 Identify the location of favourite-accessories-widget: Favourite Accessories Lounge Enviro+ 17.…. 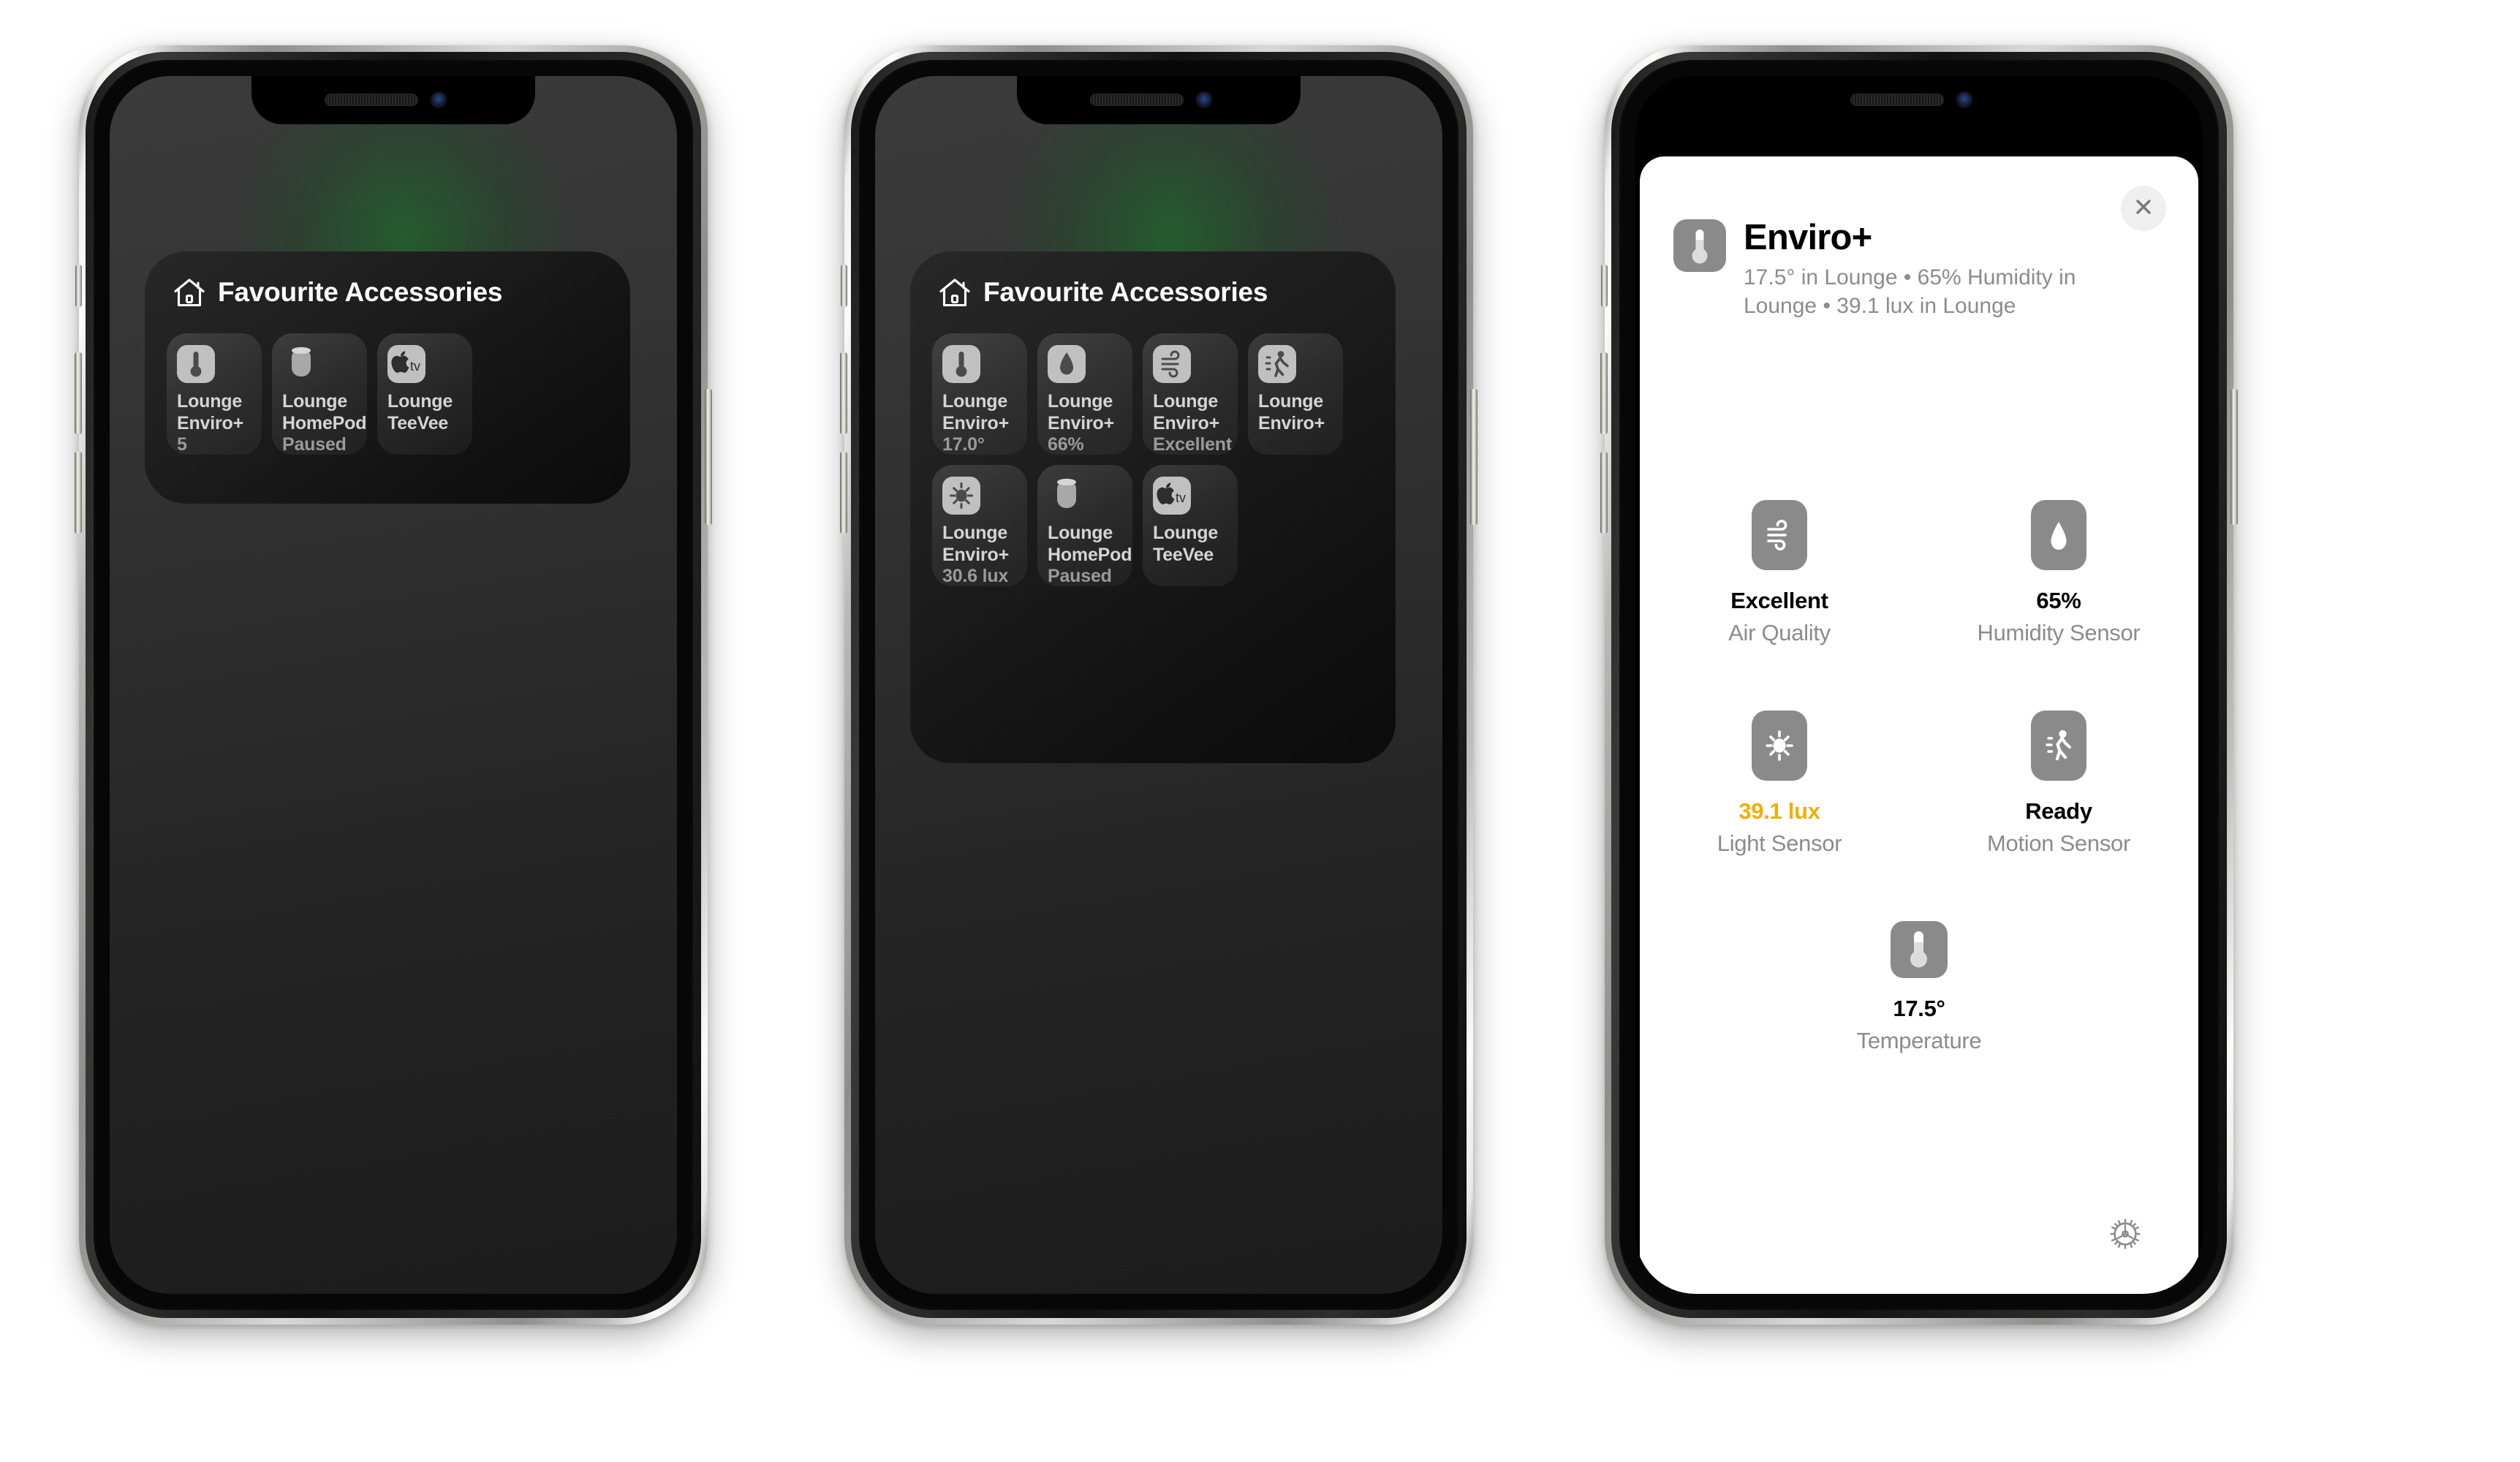
(1153, 507).